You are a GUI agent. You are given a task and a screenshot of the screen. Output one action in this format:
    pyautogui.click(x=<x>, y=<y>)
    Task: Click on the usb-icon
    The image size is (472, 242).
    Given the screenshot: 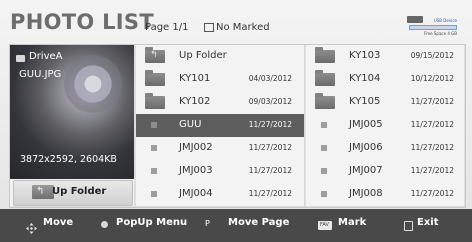 What is the action you would take?
    pyautogui.click(x=415, y=19)
    